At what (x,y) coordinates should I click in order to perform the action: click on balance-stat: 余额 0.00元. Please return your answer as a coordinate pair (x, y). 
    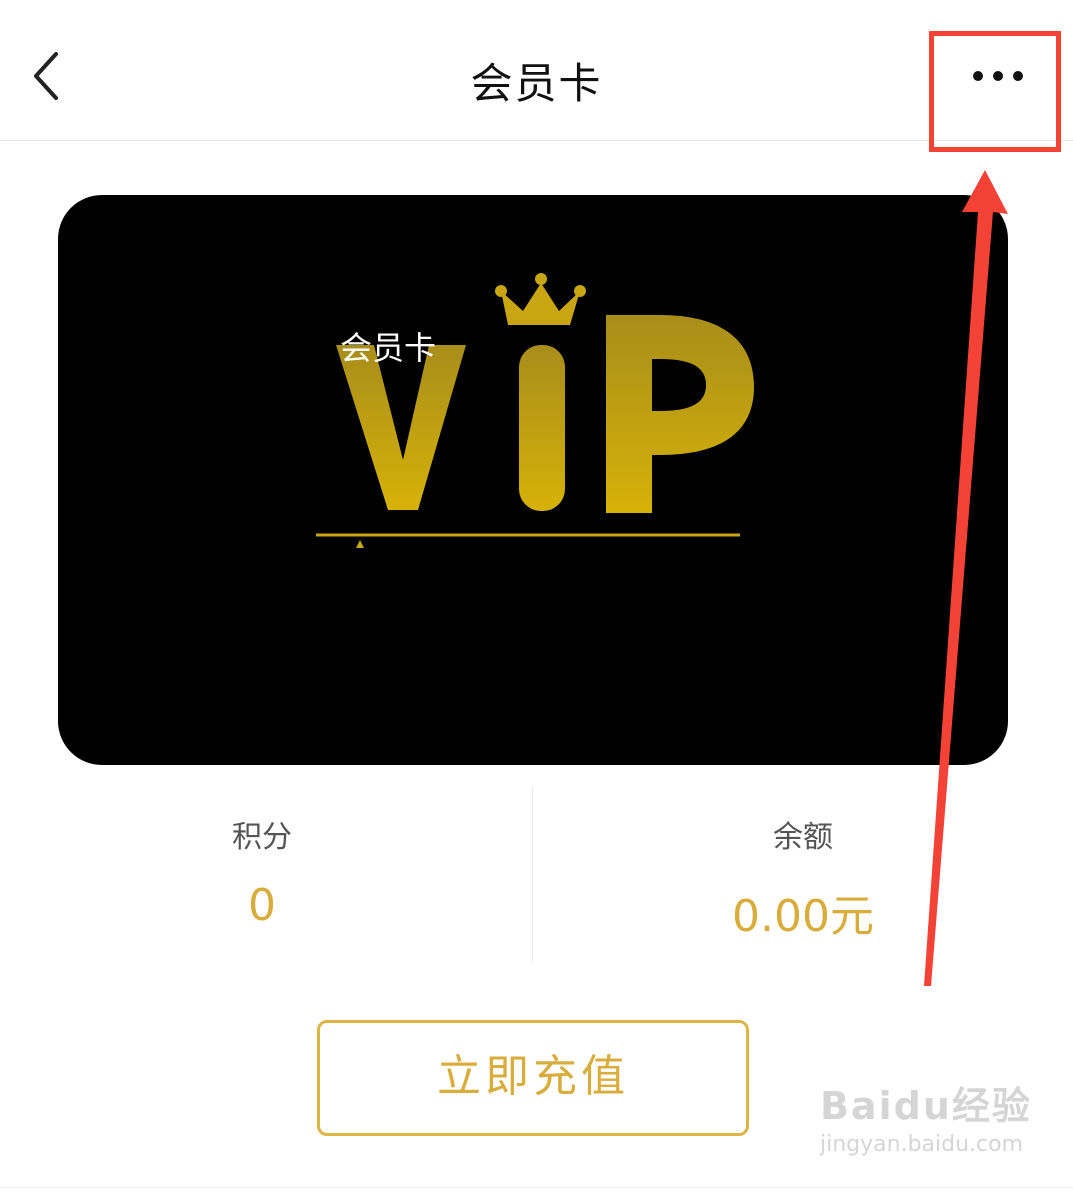
    Looking at the image, I should click on (803, 878).